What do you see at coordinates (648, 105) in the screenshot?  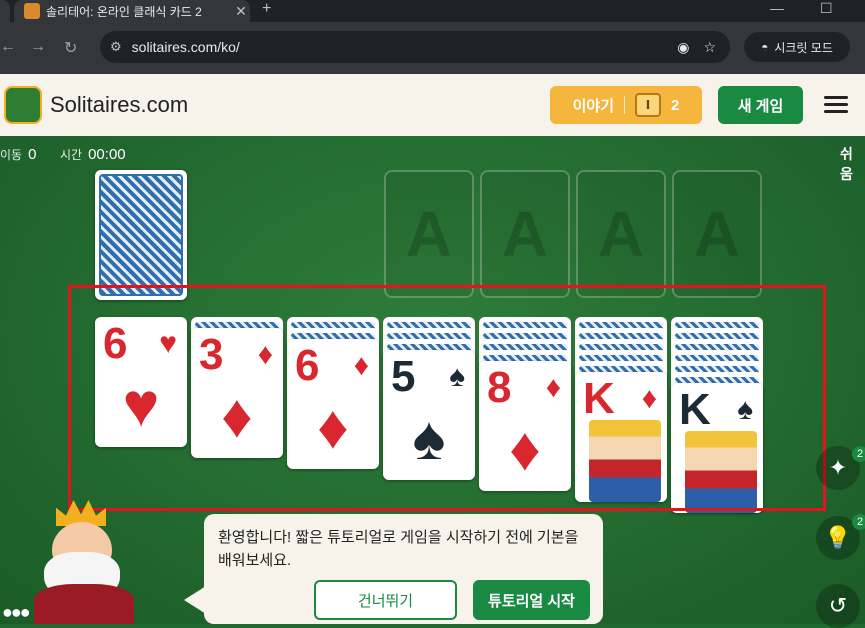 I see `story-level-icon: Ⅰ` at bounding box center [648, 105].